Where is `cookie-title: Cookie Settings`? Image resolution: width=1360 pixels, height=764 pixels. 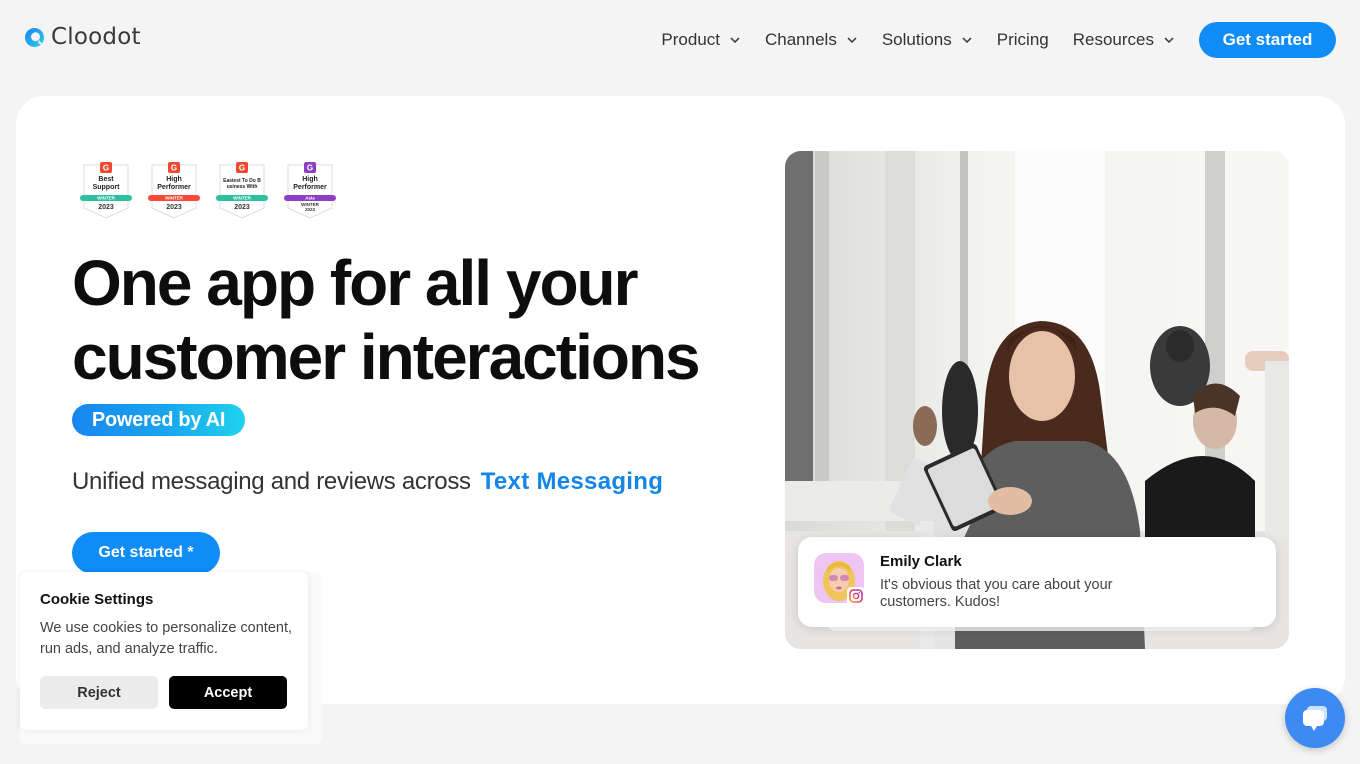
cookie-title: Cookie Settings is located at coordinates (97, 599).